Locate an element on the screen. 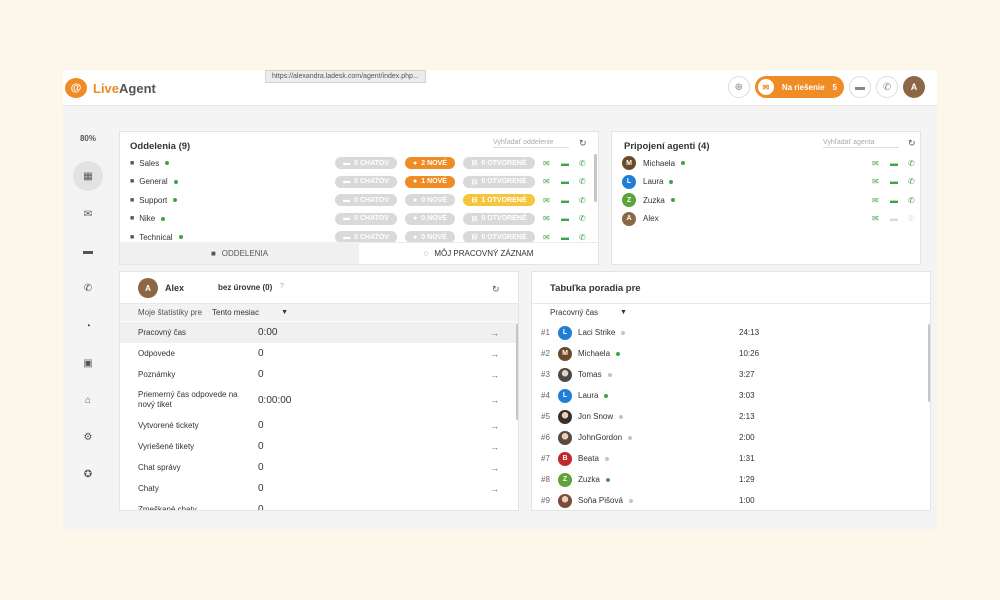 Image resolution: width=1000 pixels, height=600 pixels. sidebar-item-dashboard: ▦ is located at coordinates (88, 176).